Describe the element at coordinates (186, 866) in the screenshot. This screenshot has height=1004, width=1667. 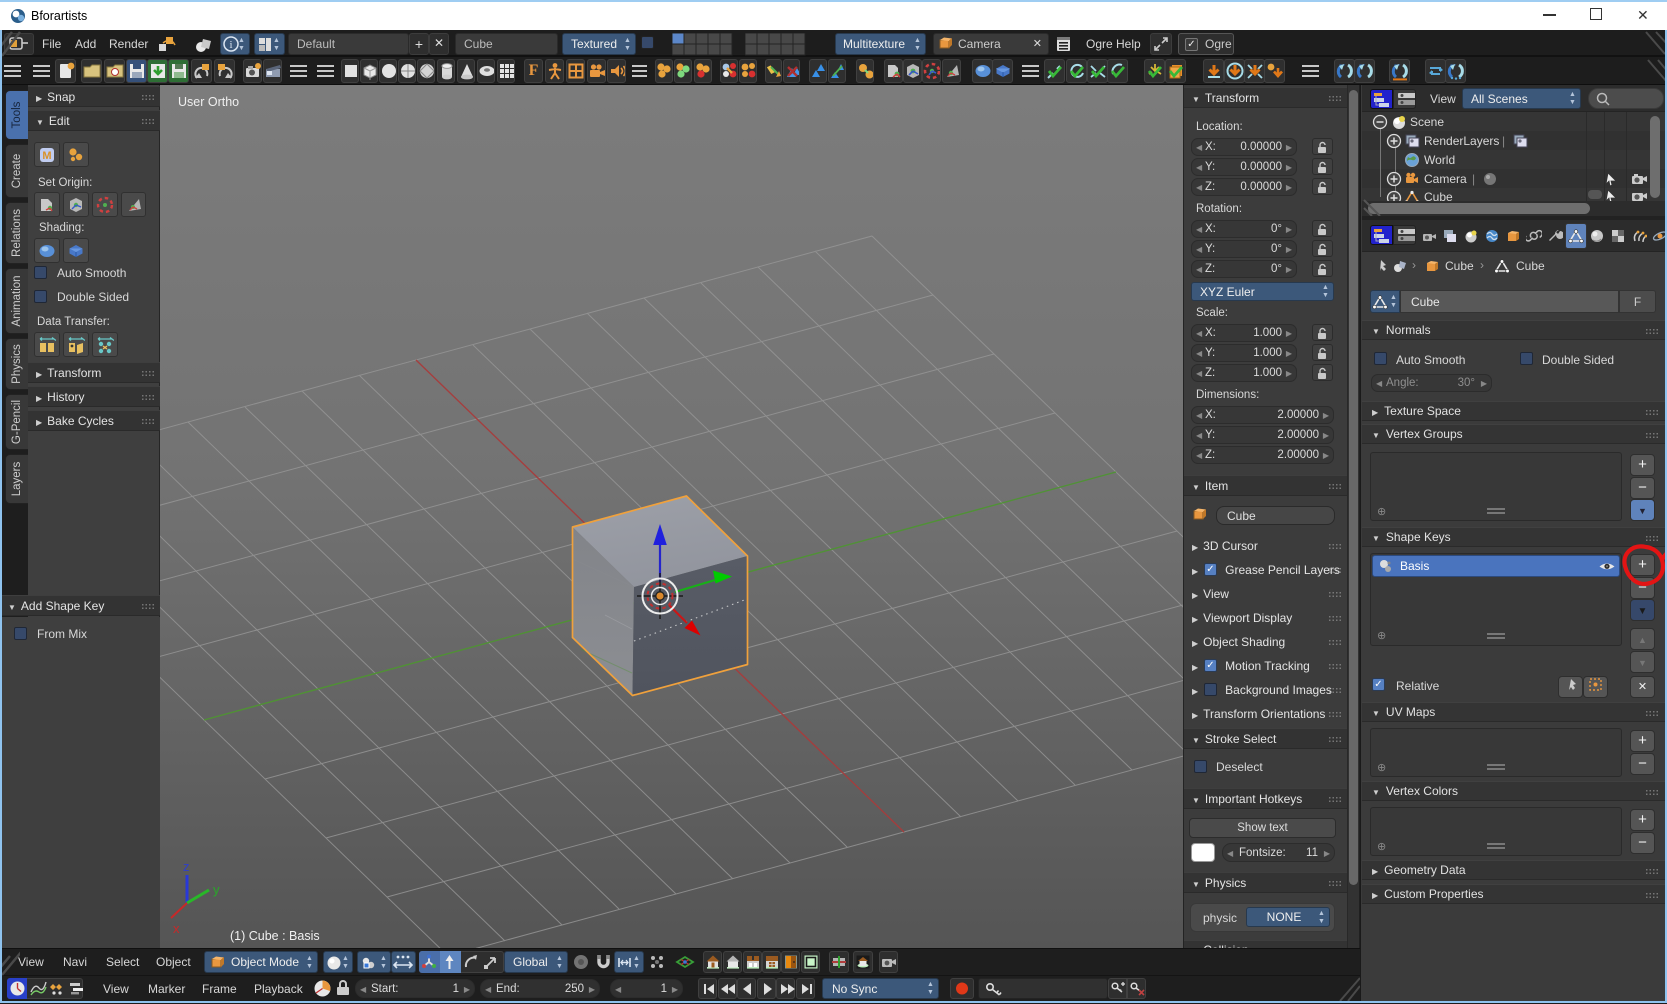
I see `svg-text: z` at that location.